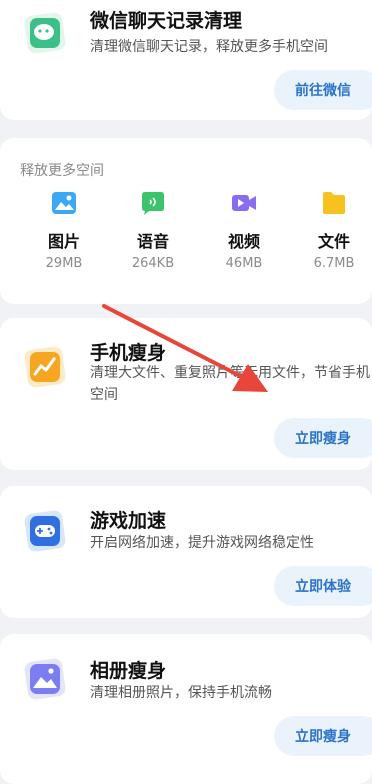  What do you see at coordinates (128, 353) in the screenshot?
I see `card-title: 手机瘦身` at bounding box center [128, 353].